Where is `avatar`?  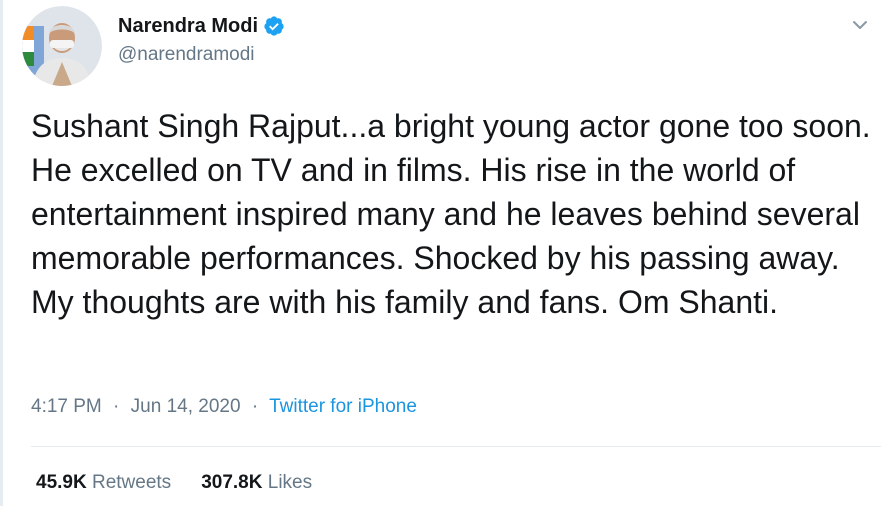 avatar is located at coordinates (62, 46).